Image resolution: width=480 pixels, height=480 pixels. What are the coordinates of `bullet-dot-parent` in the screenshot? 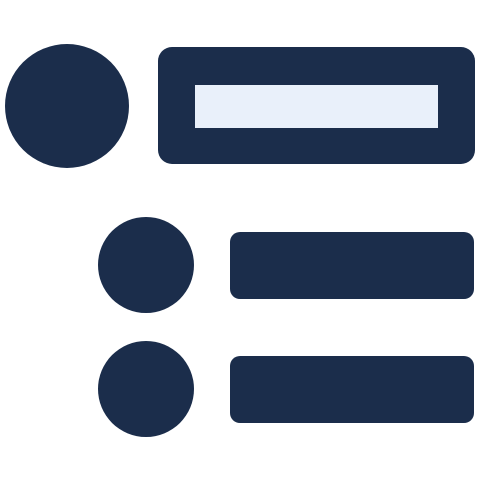 It's located at (67, 106).